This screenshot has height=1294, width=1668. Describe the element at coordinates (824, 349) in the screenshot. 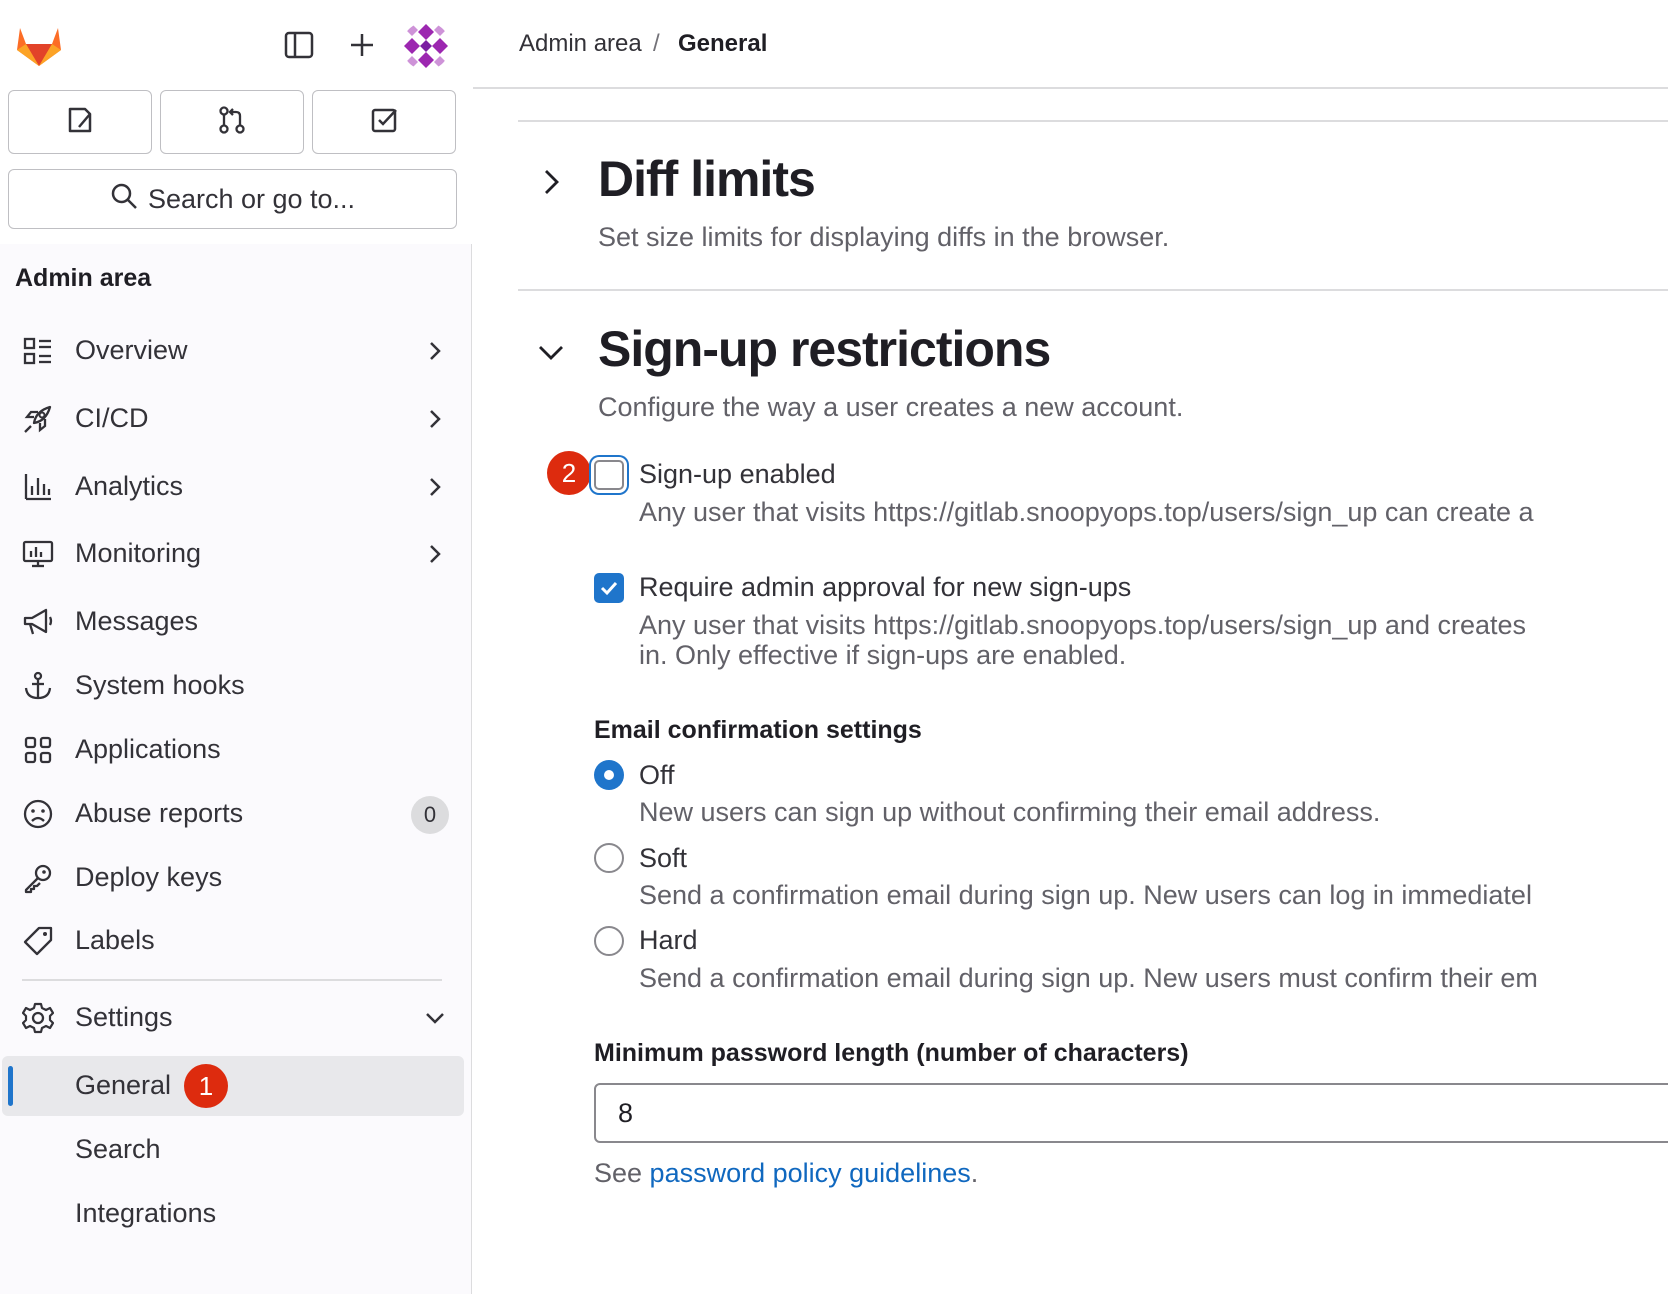

I see `signup-restrictions-title: Sign-up restrictions` at that location.